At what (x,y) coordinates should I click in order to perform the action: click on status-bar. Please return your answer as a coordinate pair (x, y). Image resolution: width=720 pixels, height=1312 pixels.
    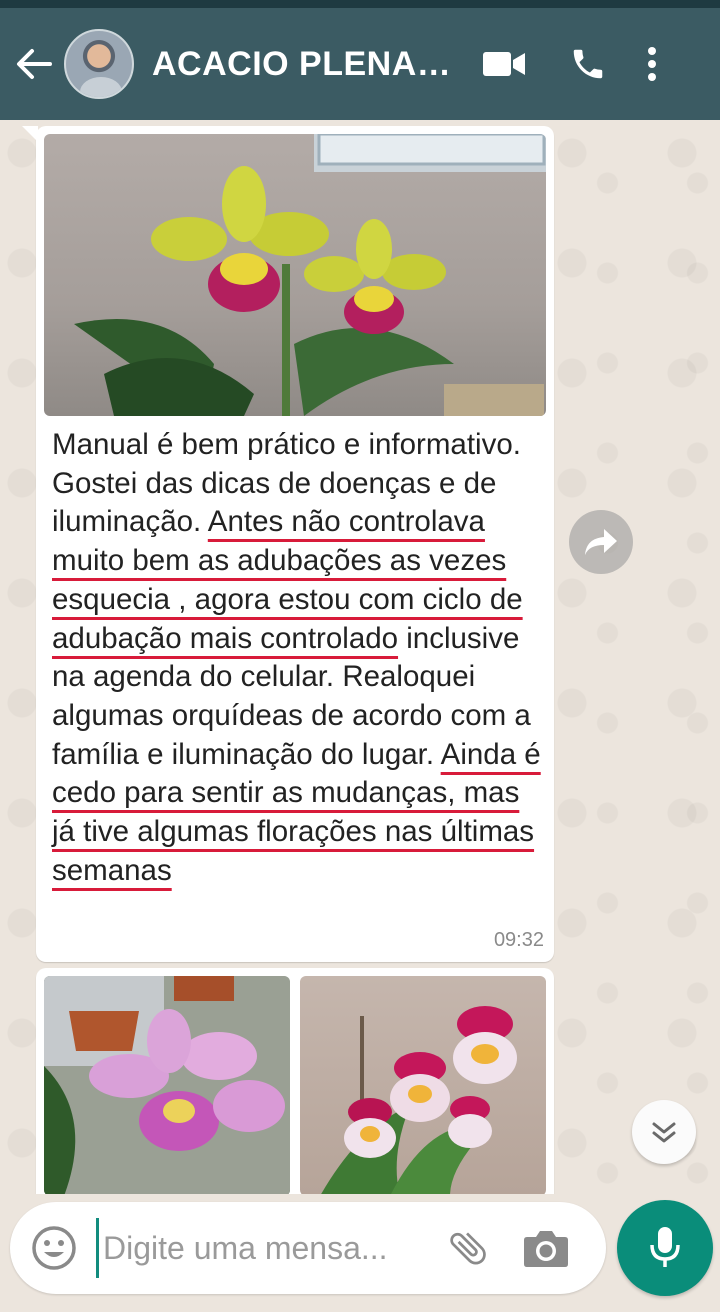
    Looking at the image, I should click on (360, 4).